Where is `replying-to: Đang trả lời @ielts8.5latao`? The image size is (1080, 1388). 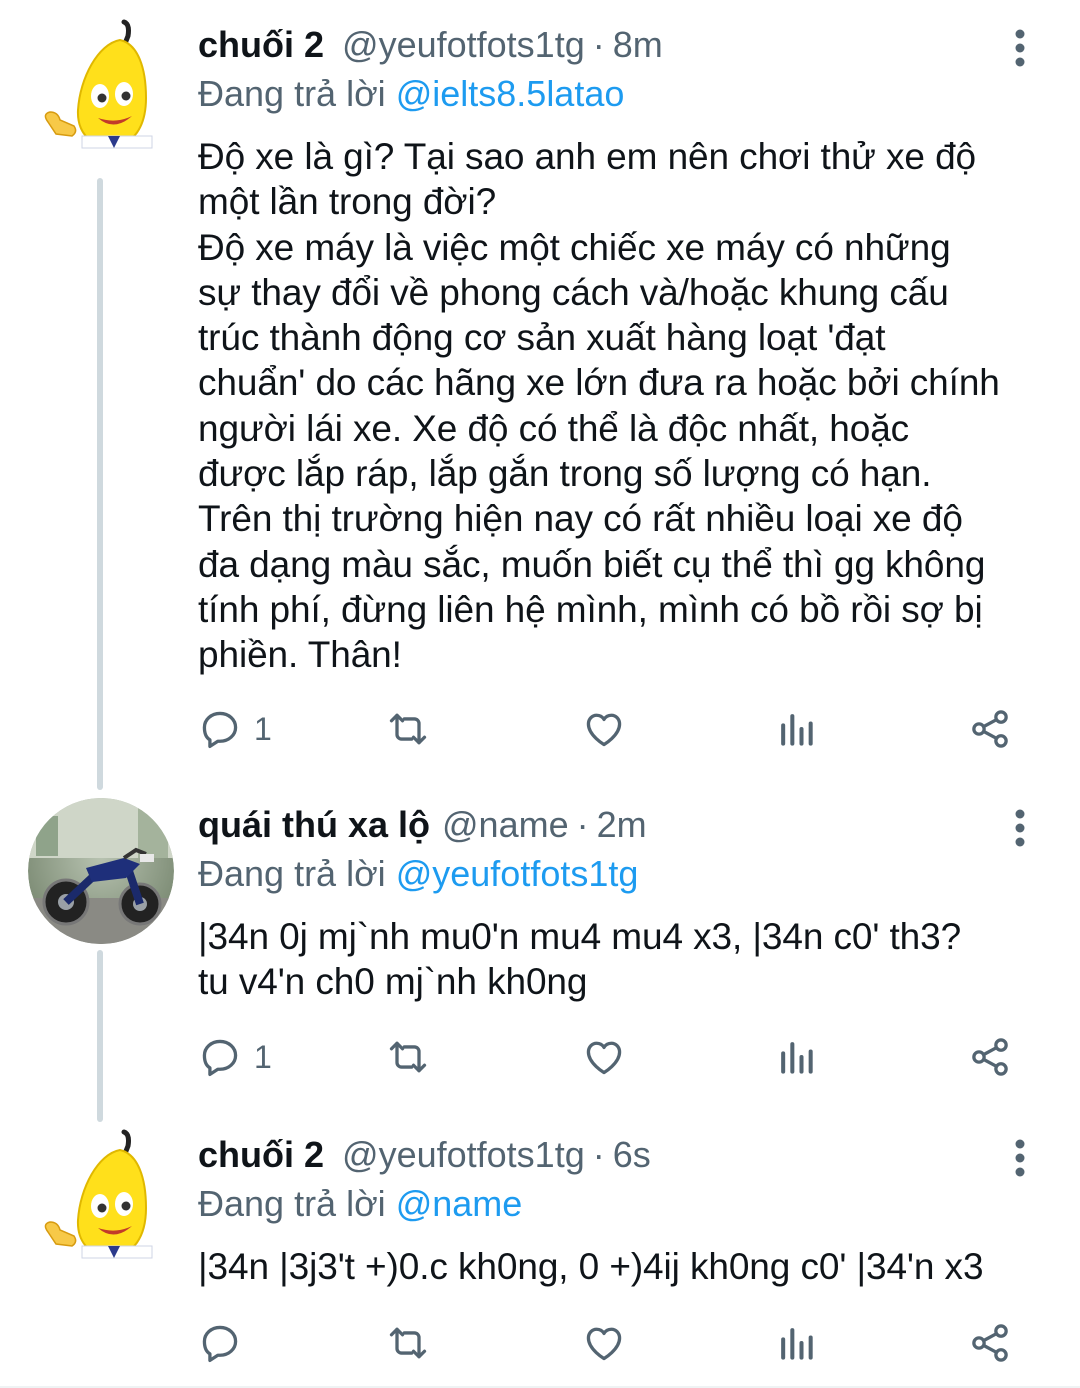 replying-to: Đang trả lời @ielts8.5latao is located at coordinates (619, 94).